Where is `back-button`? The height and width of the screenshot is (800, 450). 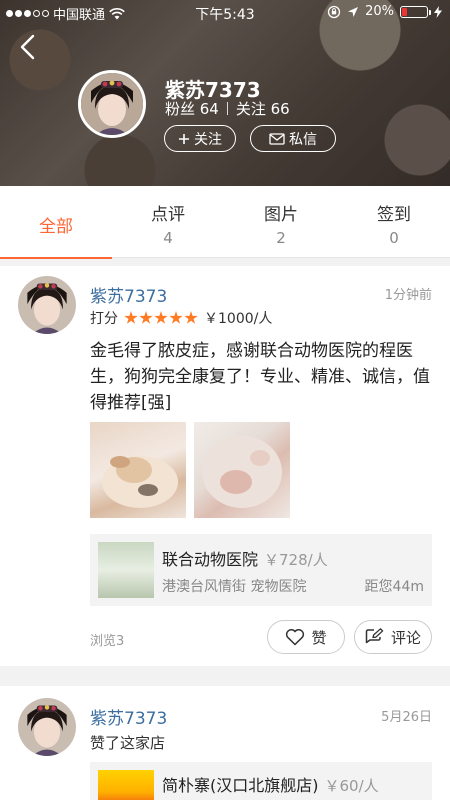
back-button is located at coordinates (29, 47).